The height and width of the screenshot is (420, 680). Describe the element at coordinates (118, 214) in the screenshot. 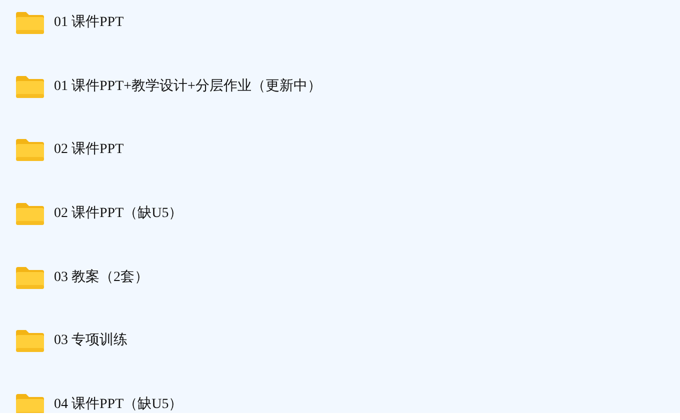

I see `folder-name: 02 课件PPT（缺U5）` at that location.